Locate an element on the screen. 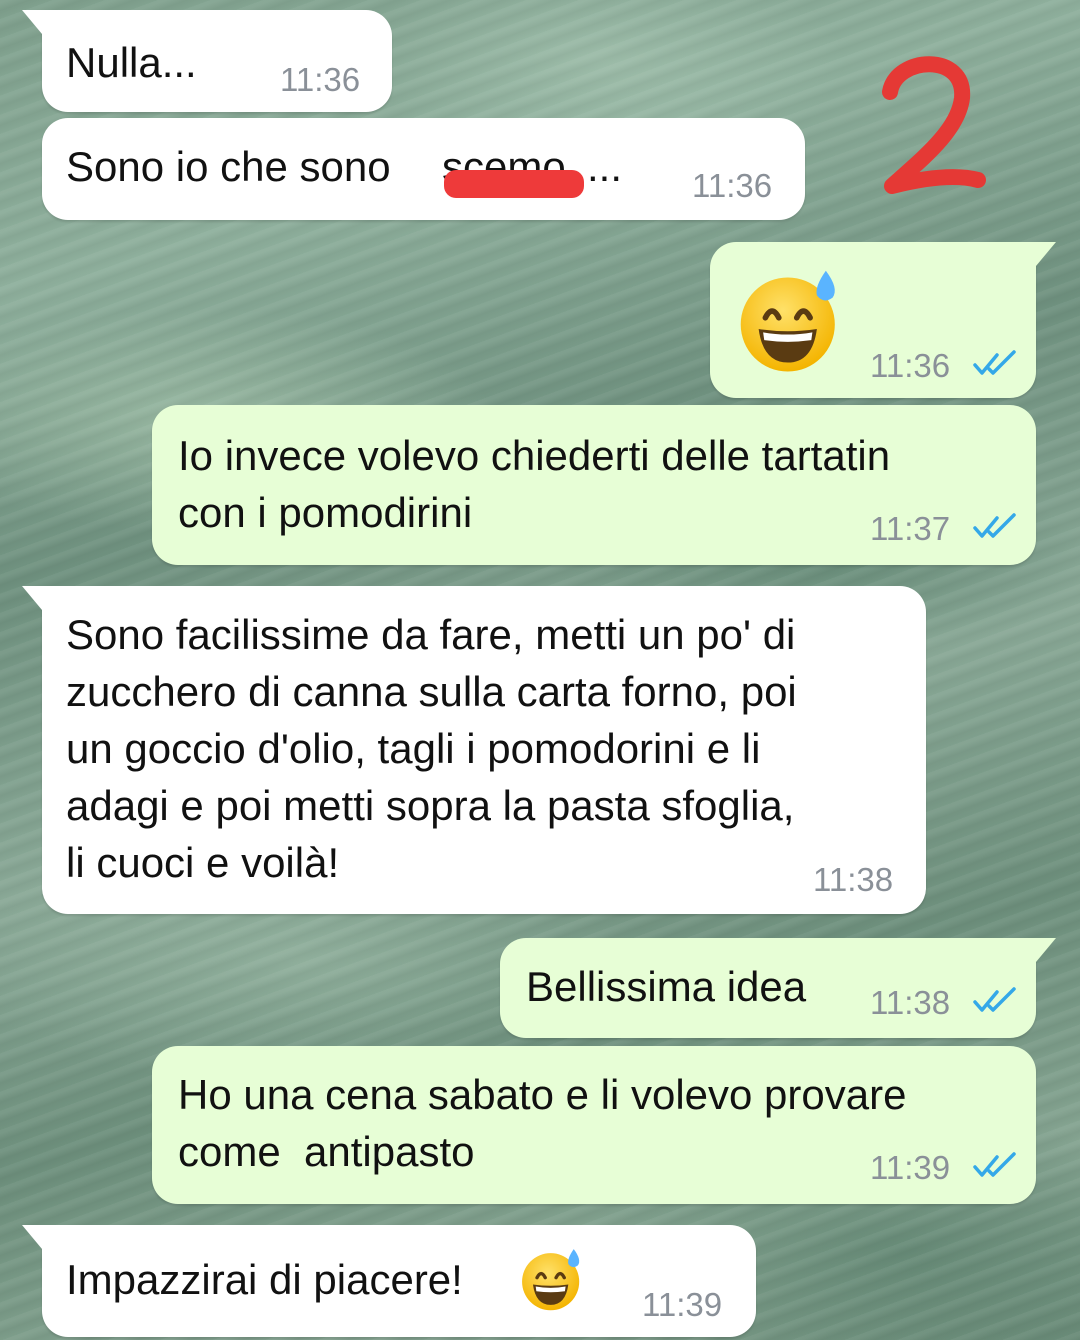 This screenshot has height=1340, width=1080. message-bubble-incoming: Nulla... 11:36 is located at coordinates (207, 61).